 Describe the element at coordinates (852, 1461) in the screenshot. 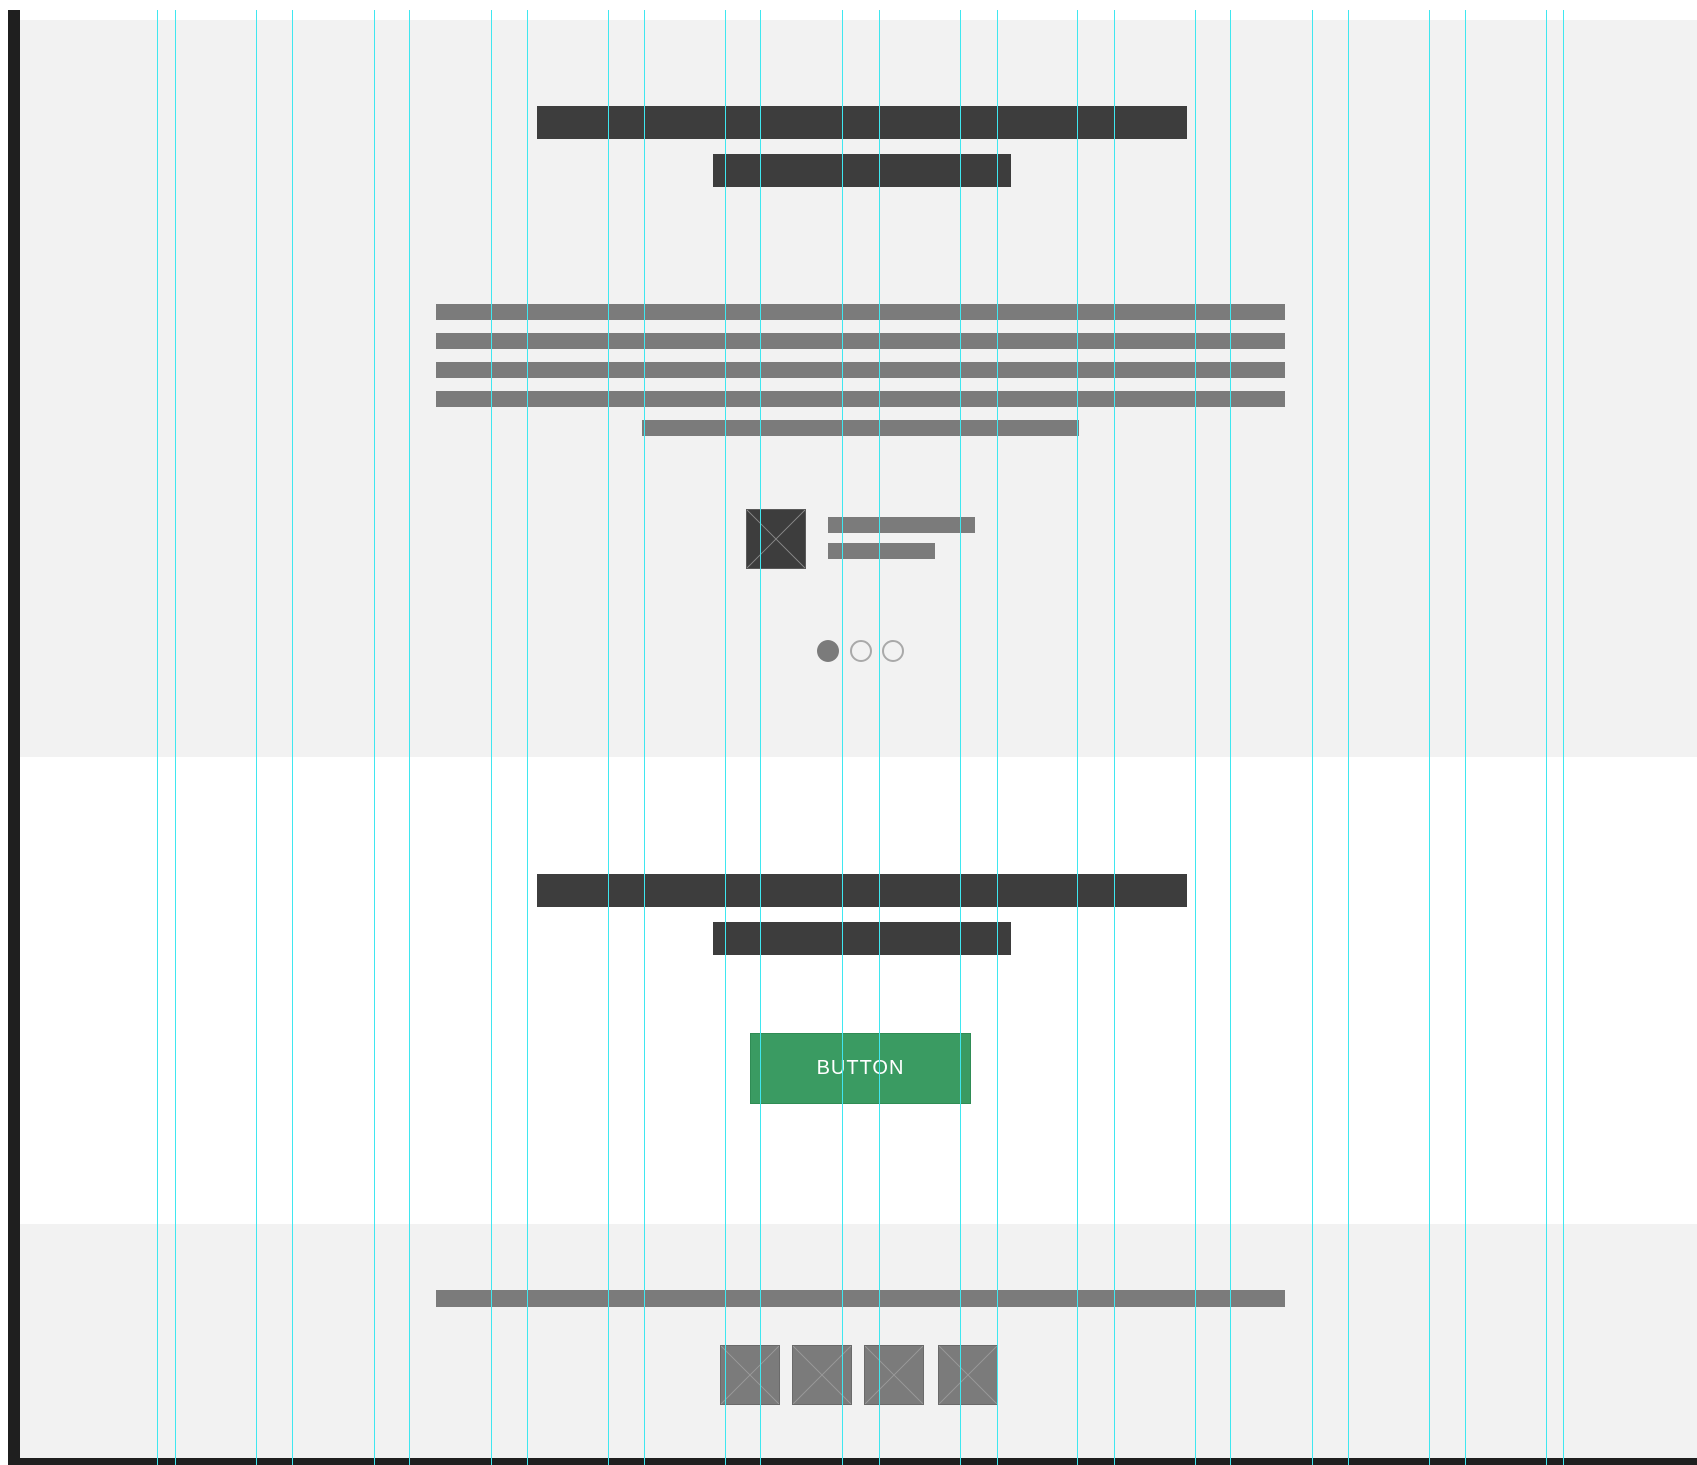

I see `canvas-frame-bottom` at that location.